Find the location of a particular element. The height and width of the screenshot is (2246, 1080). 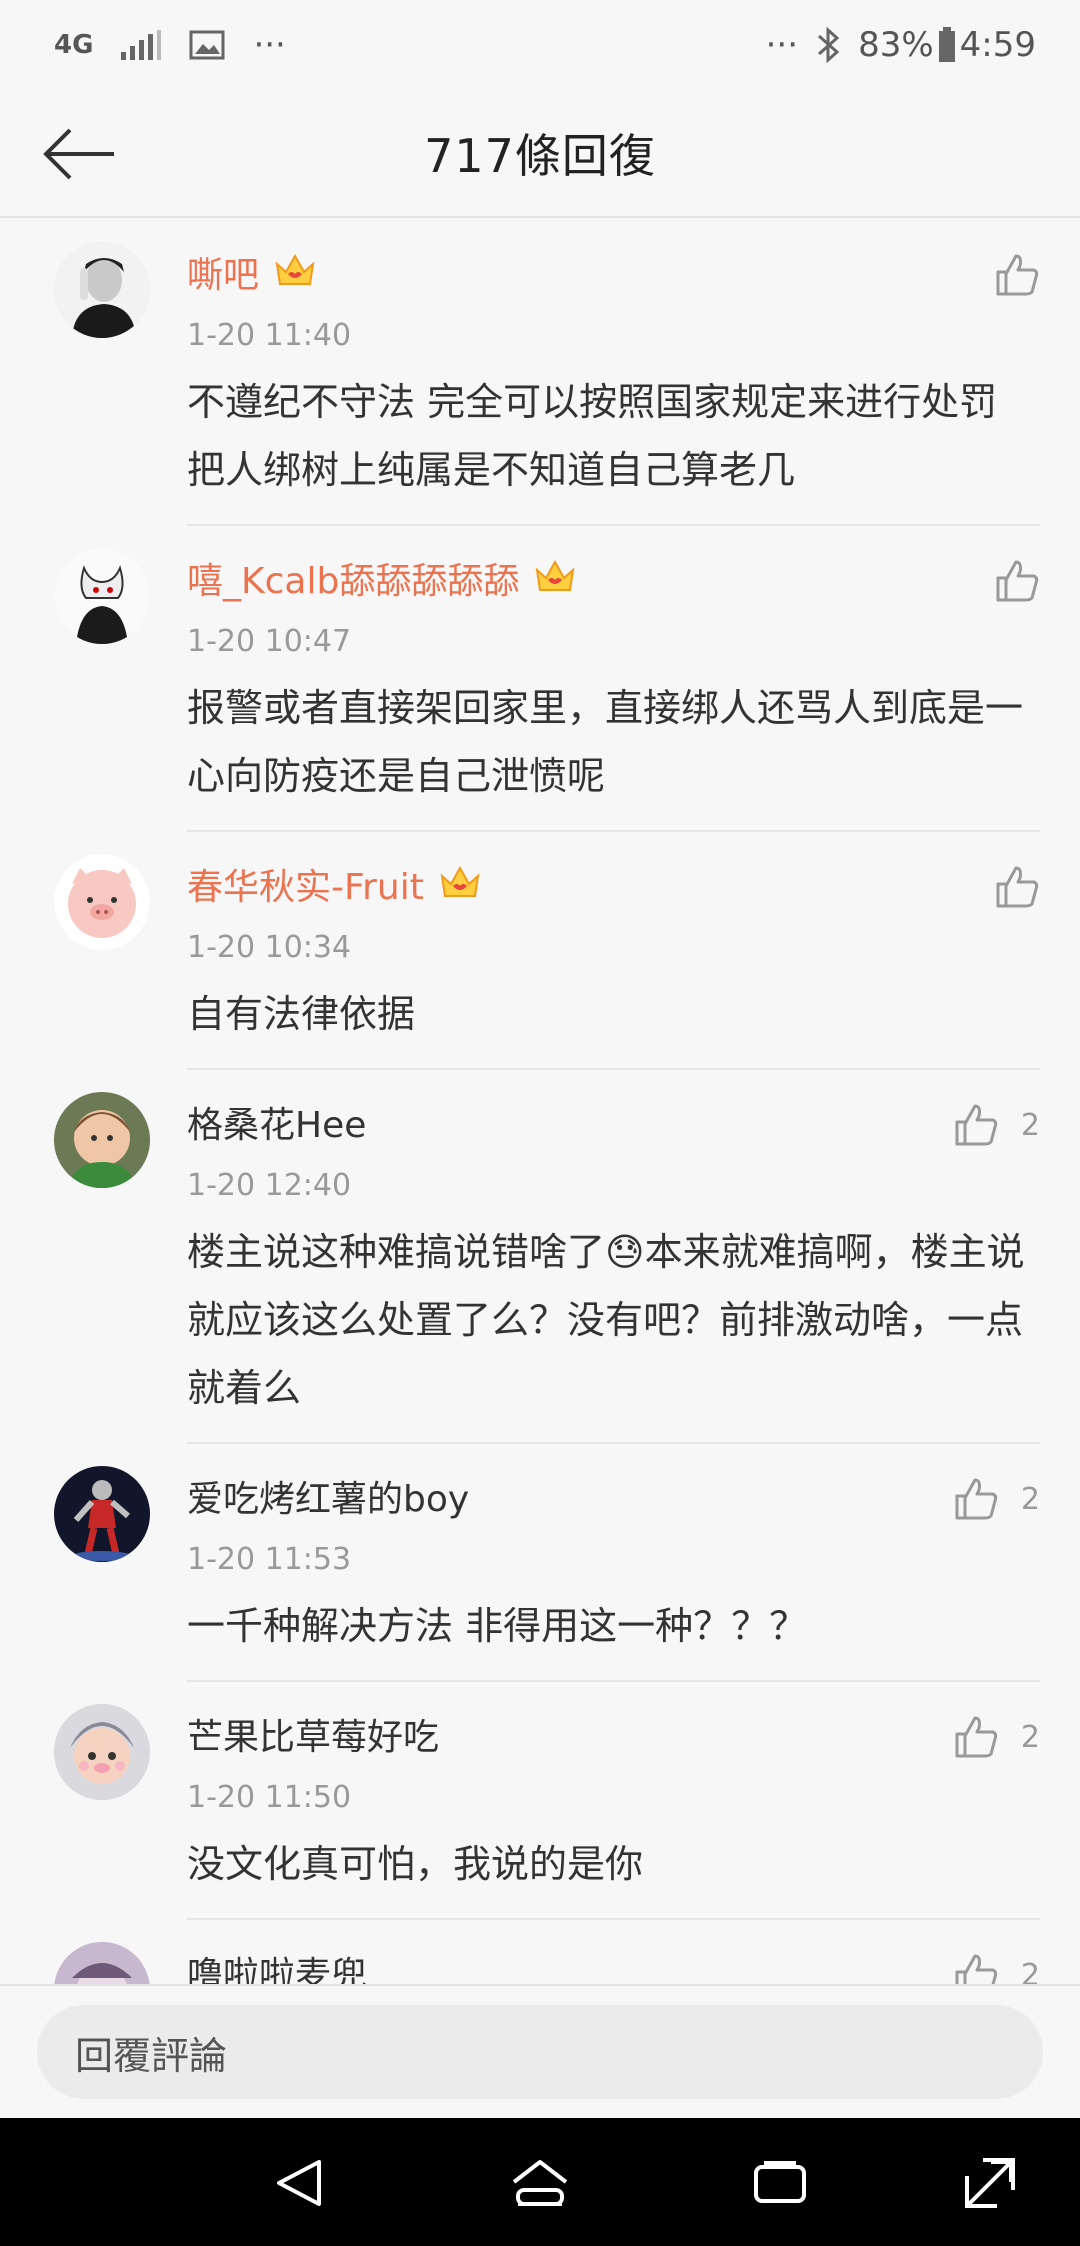

nav-back-button is located at coordinates (300, 2183).